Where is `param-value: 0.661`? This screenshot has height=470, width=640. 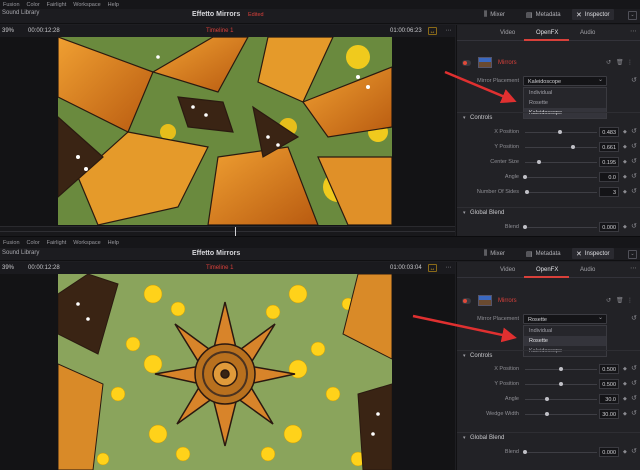
param-value: 0.661 is located at coordinates (609, 147).